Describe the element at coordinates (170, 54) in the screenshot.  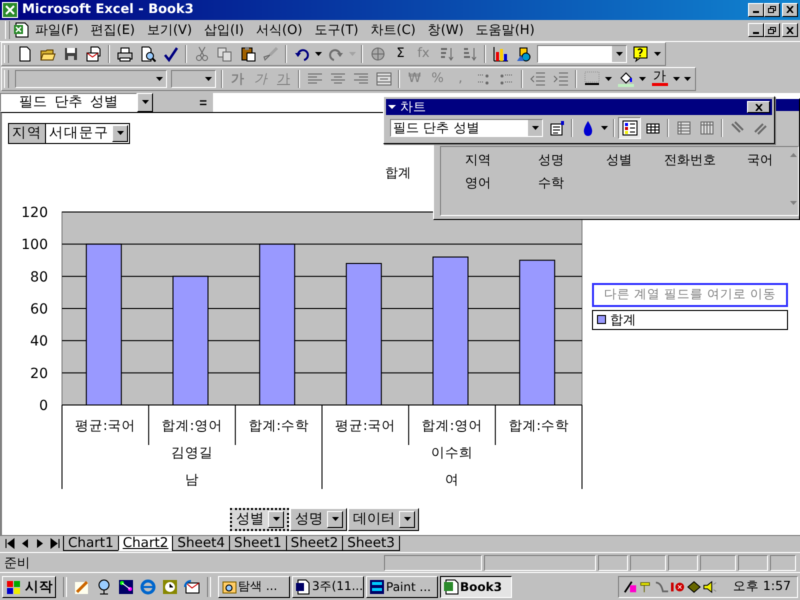
I see `spell-check-icon` at that location.